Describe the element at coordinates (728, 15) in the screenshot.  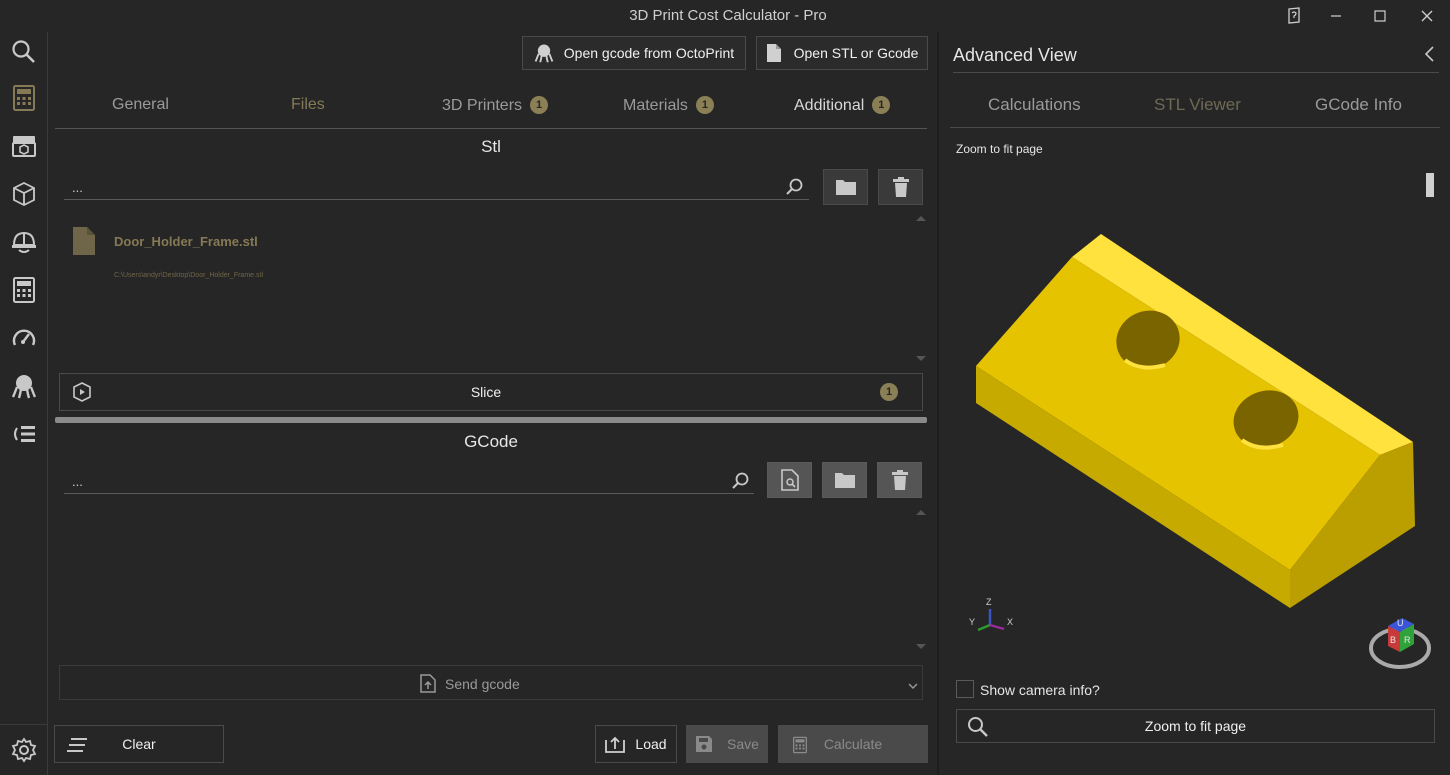
I see `window-title: 3D Print Cost Calculator - Pro` at that location.